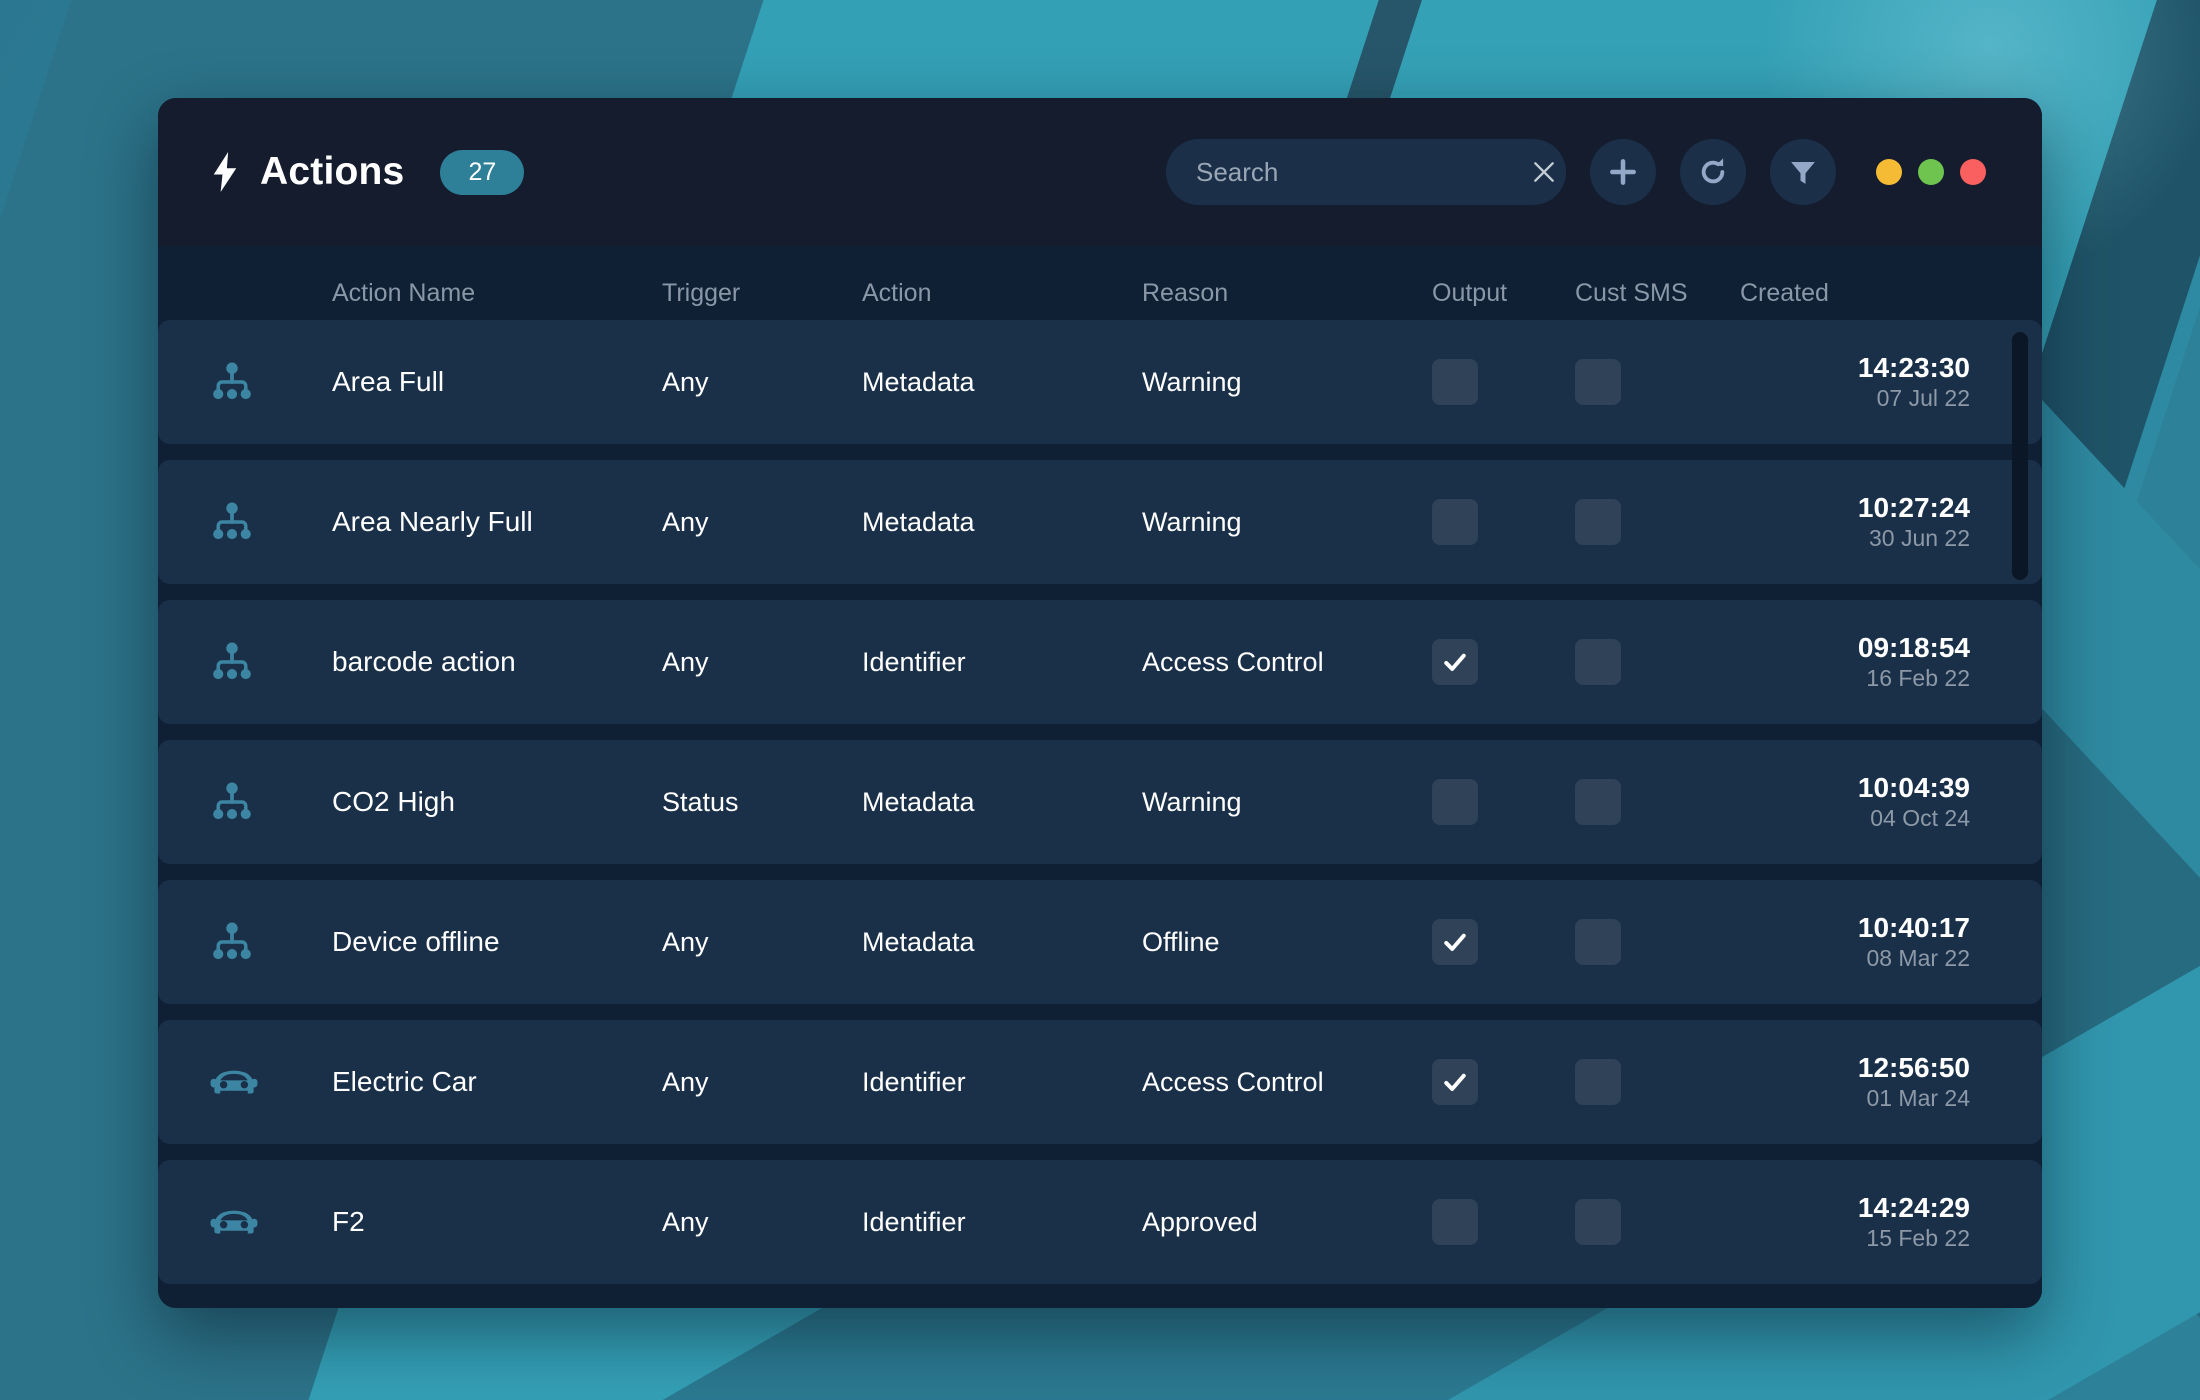  I want to click on close-x-icon, so click(1544, 172).